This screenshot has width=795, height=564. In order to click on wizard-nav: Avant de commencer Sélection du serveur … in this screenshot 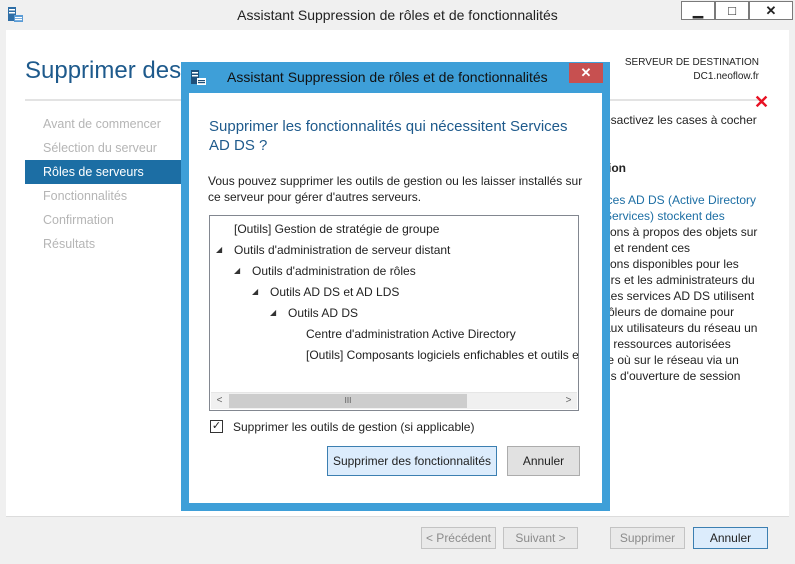, I will do `click(105, 184)`.